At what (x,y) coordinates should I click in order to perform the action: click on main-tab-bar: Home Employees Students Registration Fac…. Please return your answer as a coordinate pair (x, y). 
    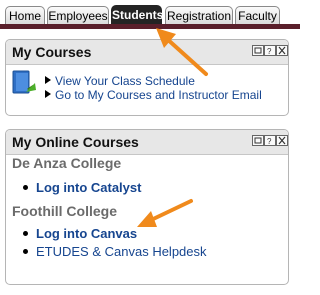
    Looking at the image, I should click on (150, 15).